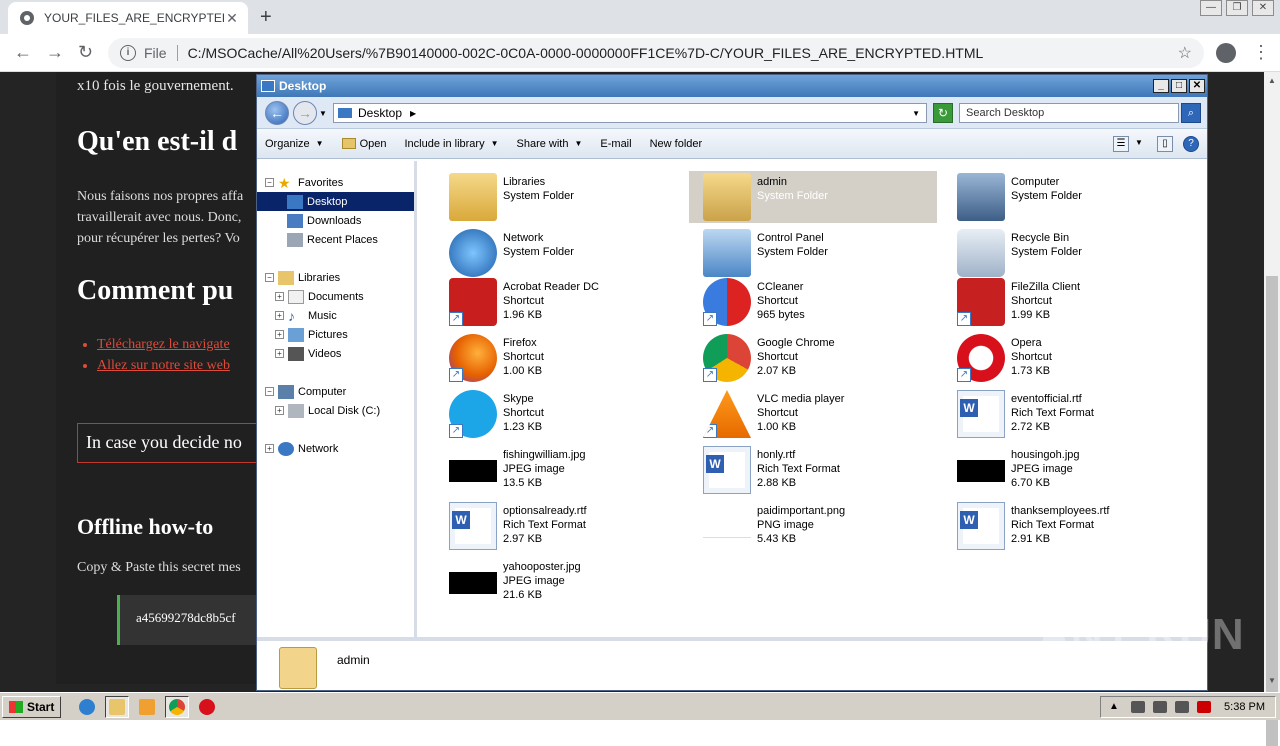 The image size is (1280, 746). Describe the element at coordinates (1161, 86) in the screenshot. I see `minimize-button: _` at that location.